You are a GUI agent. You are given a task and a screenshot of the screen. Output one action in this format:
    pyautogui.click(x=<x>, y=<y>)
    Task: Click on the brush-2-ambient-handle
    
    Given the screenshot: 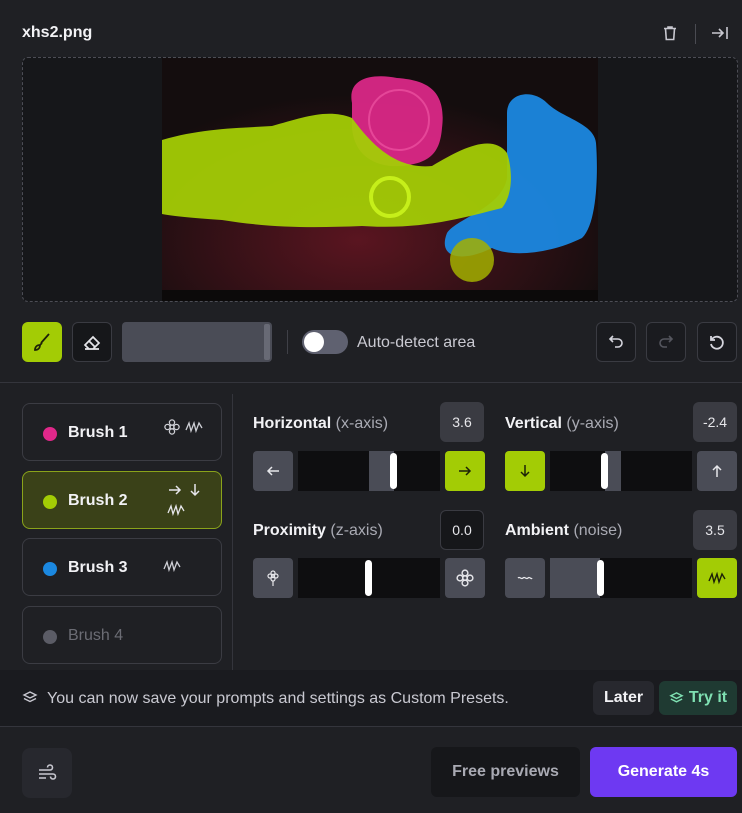 What is the action you would take?
    pyautogui.click(x=472, y=260)
    